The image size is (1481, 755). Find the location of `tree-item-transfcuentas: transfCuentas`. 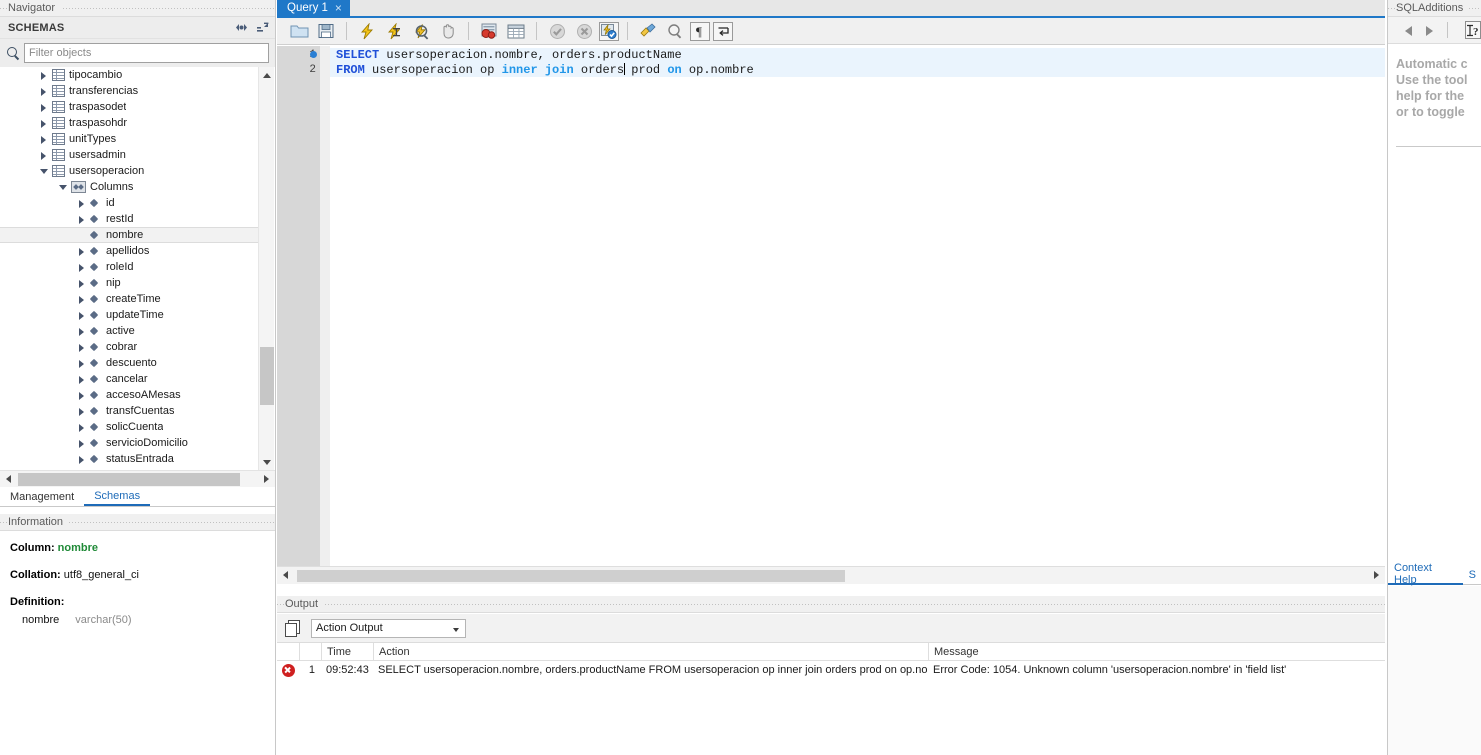

tree-item-transfcuentas: transfCuentas is located at coordinates (129, 411).